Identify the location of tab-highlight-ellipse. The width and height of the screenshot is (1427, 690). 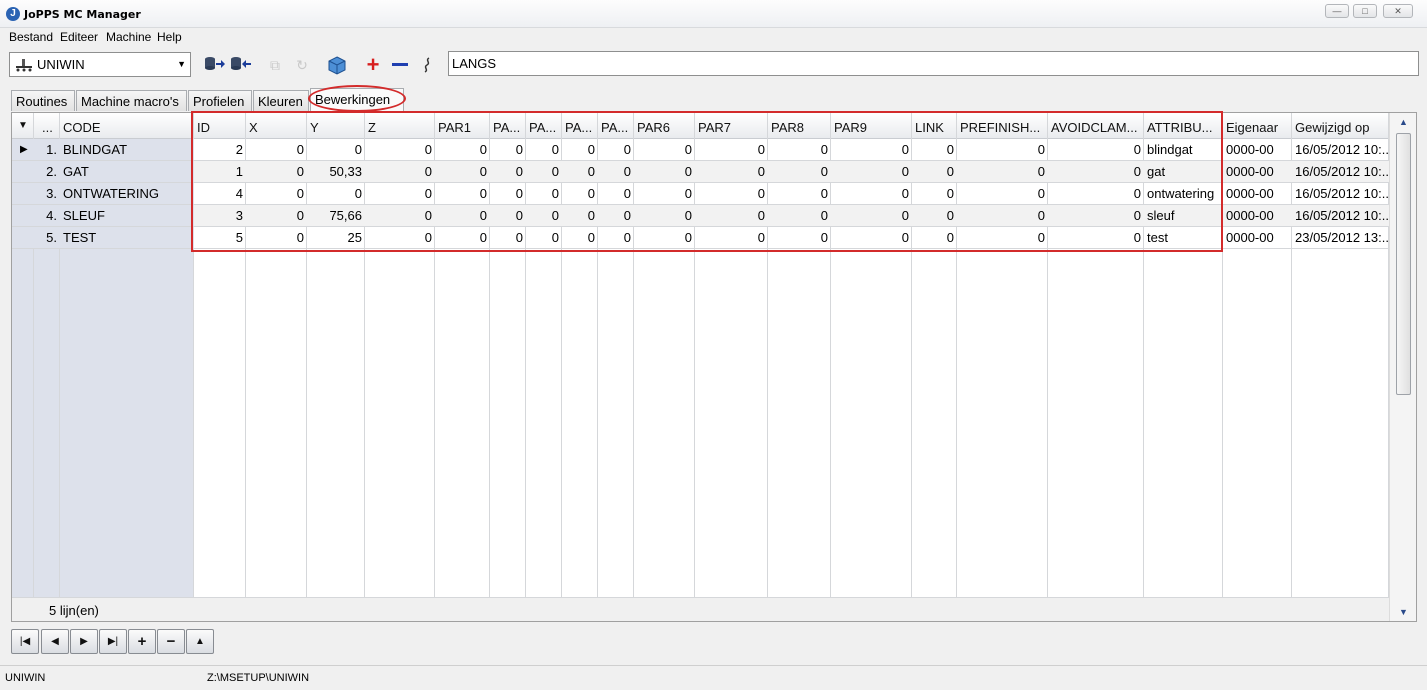
(357, 98).